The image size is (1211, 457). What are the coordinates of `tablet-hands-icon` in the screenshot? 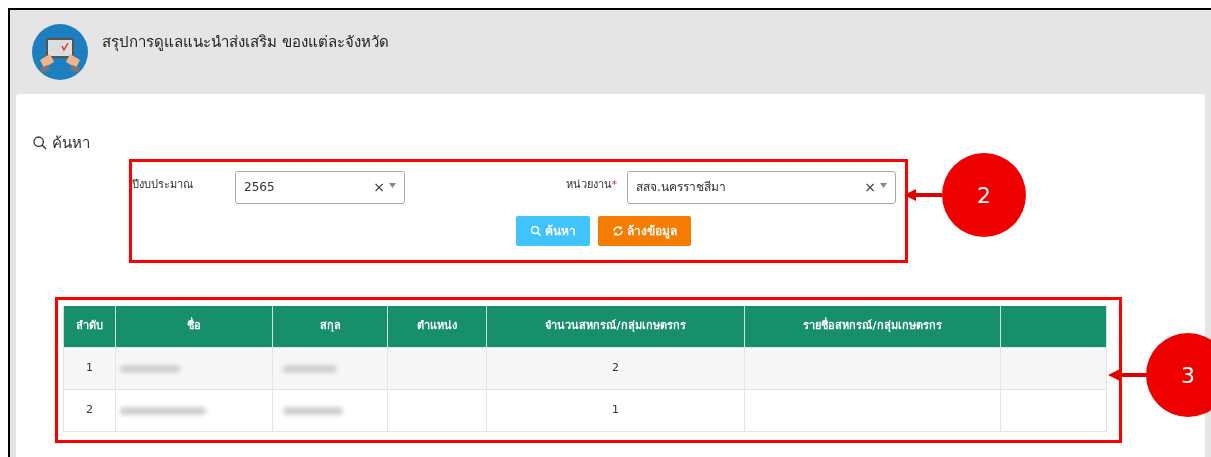 It's located at (60, 52).